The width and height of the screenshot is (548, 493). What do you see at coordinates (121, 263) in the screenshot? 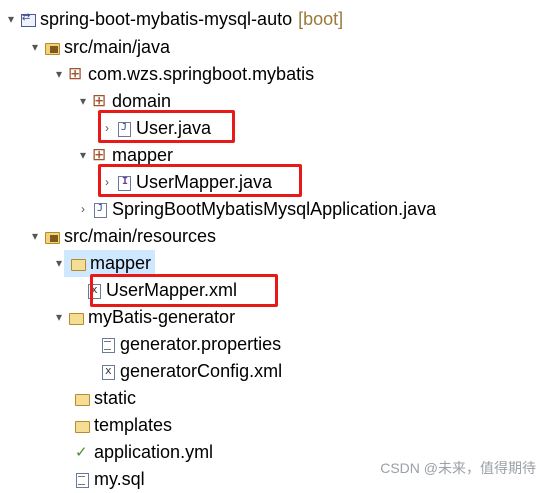
I see `tree-label: mapper` at bounding box center [121, 263].